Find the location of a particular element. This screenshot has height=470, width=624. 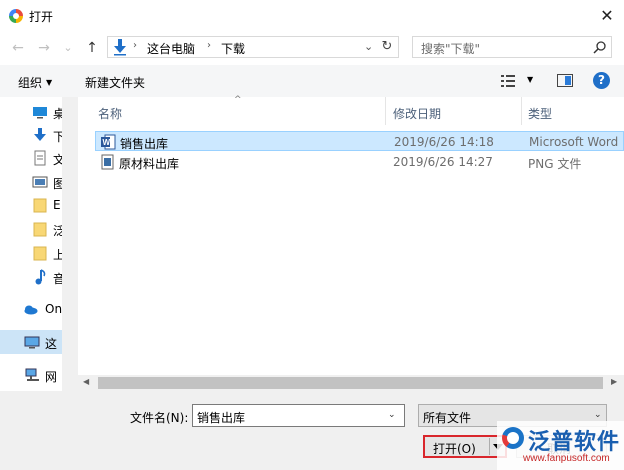

address-dropdown-icon: ⌄ is located at coordinates (368, 46).